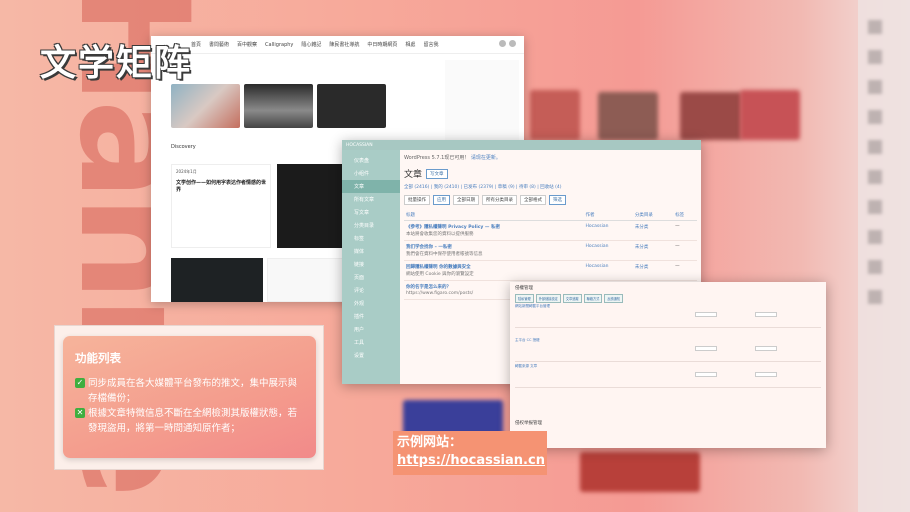  What do you see at coordinates (371, 355) in the screenshot?
I see `wp-menu-item: 设置` at bounding box center [371, 355].